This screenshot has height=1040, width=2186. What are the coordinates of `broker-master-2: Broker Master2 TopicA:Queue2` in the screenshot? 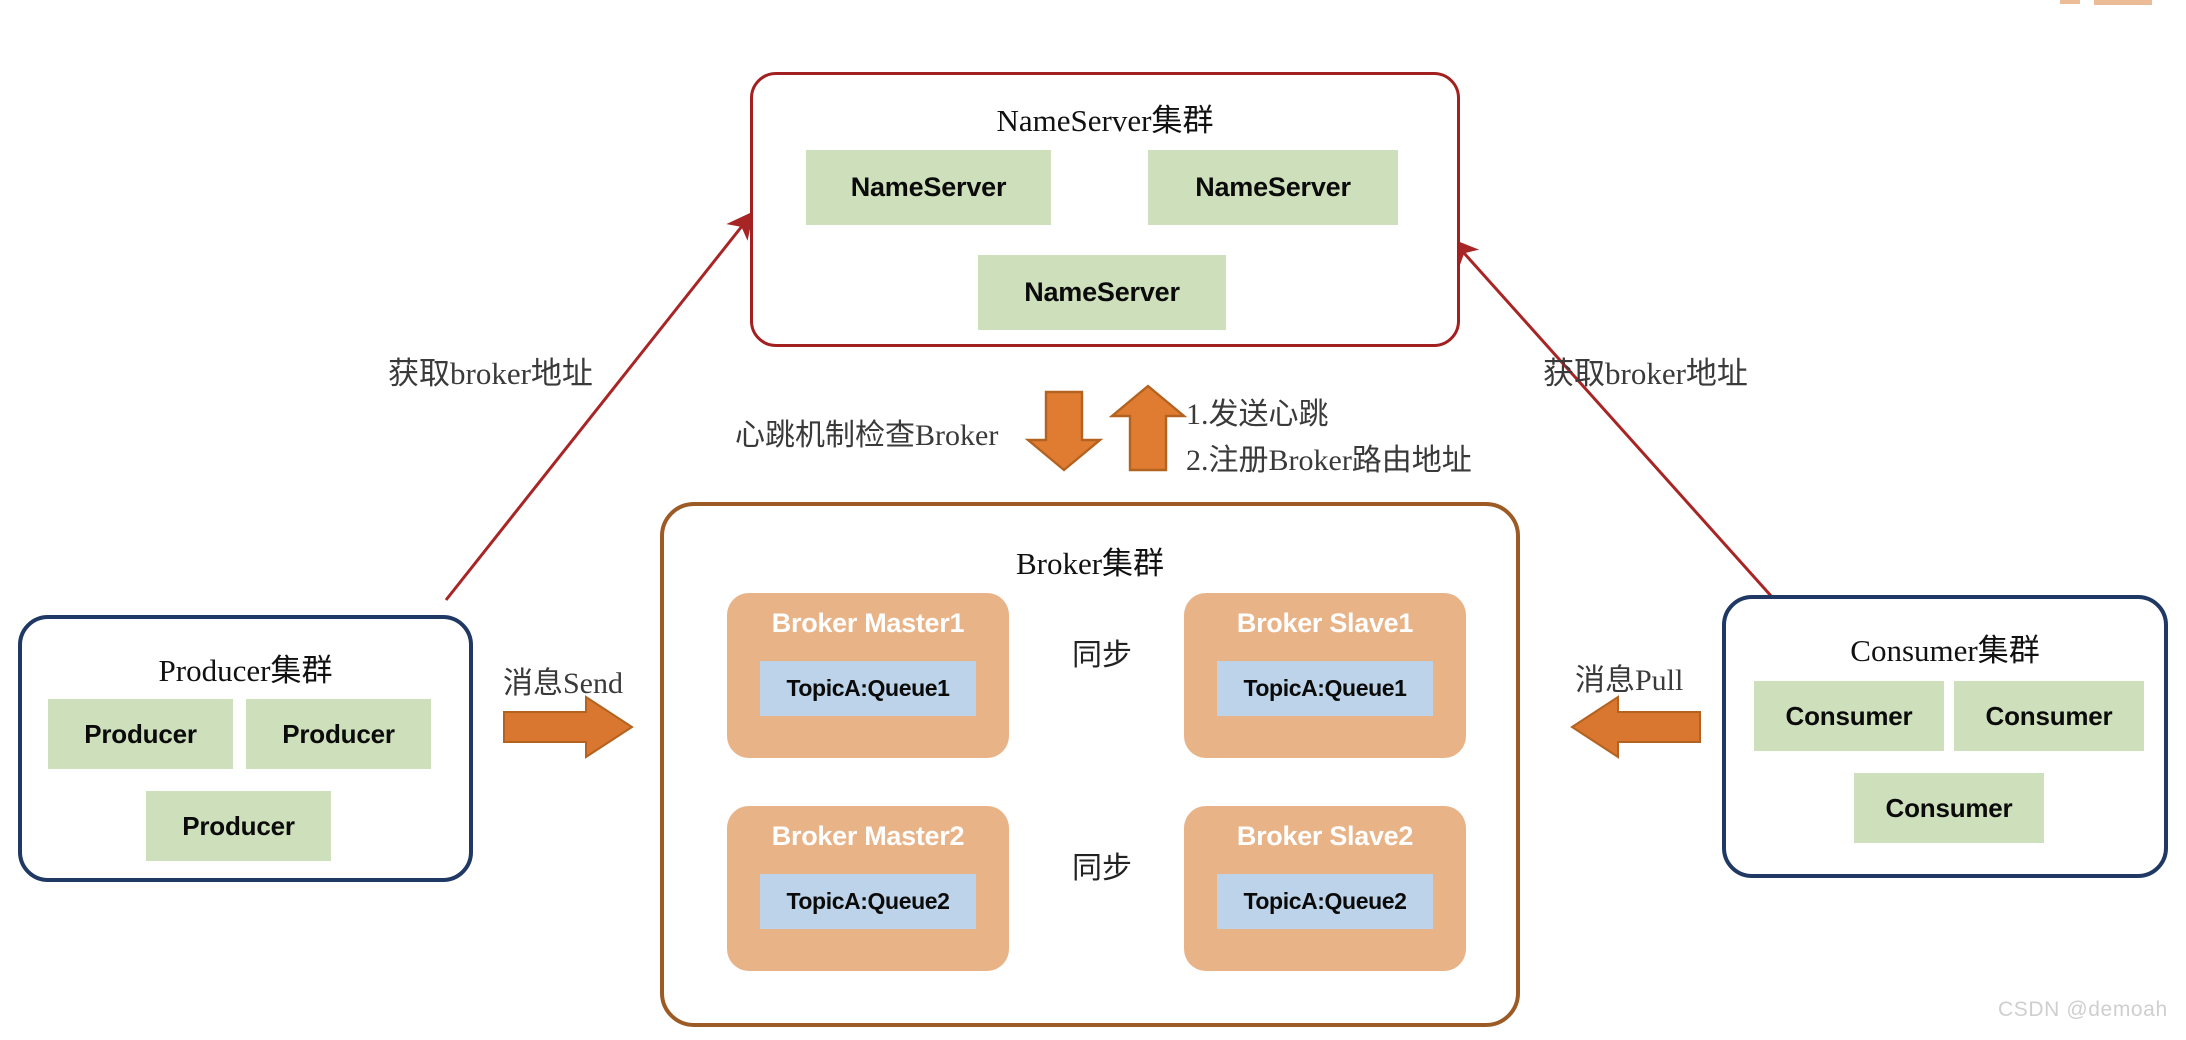 It's located at (868, 888).